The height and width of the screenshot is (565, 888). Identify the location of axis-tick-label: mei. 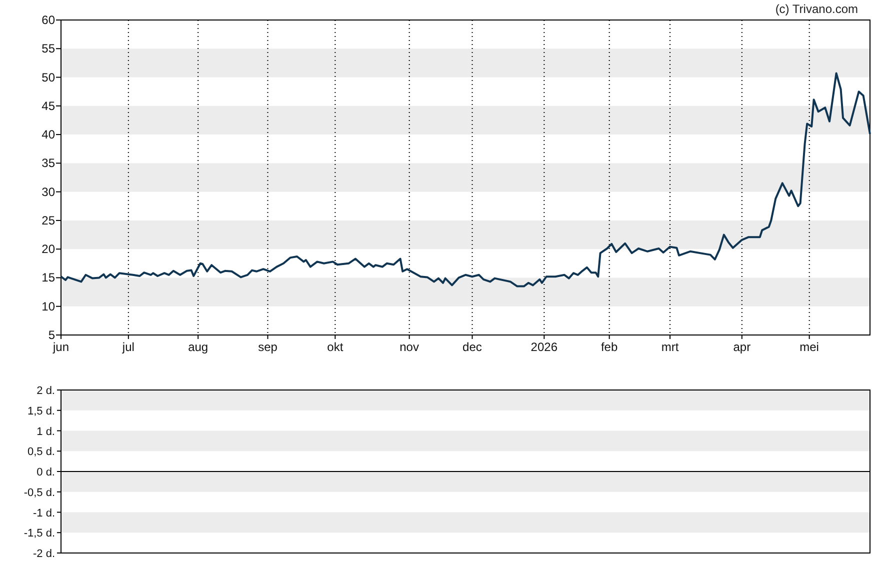
(809, 347).